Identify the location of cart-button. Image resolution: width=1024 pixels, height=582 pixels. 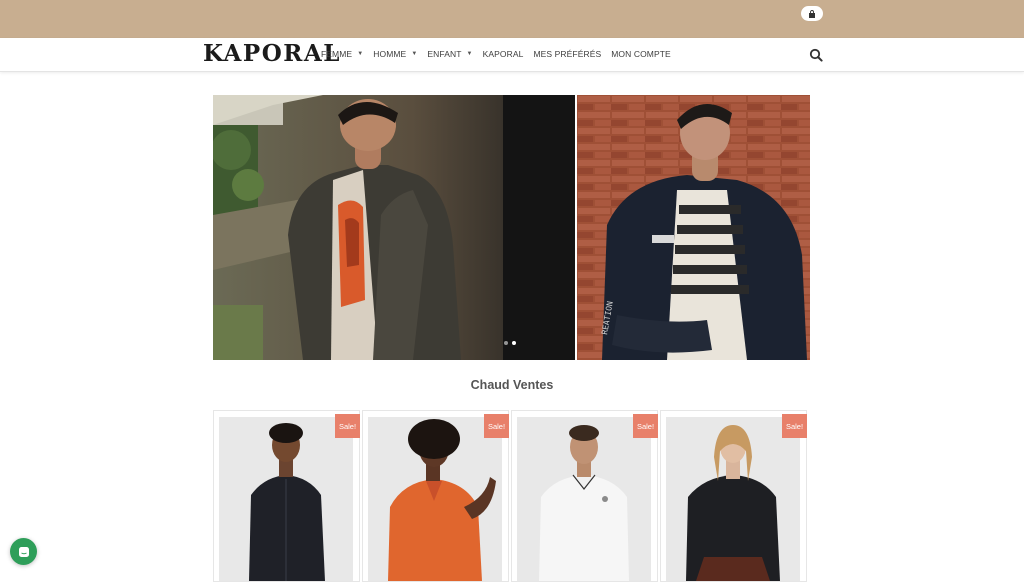
(812, 13).